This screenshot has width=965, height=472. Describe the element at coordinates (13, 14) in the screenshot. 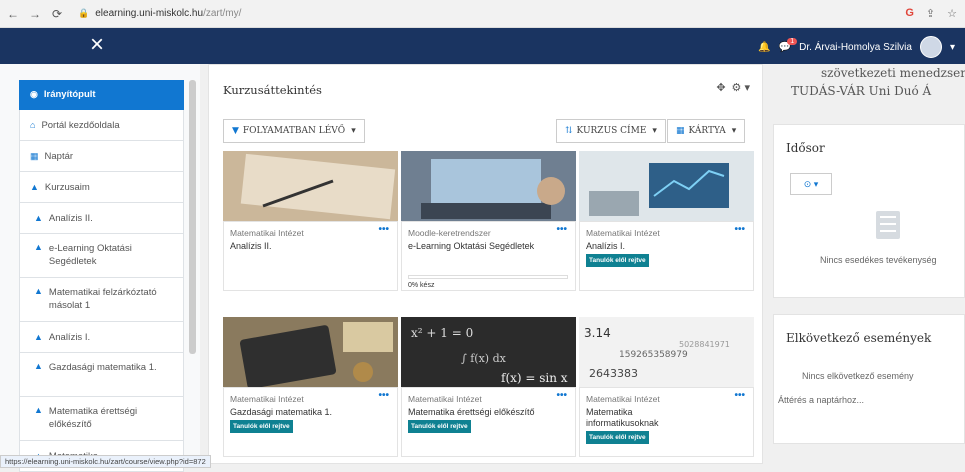

I see `back-icon: ←` at that location.